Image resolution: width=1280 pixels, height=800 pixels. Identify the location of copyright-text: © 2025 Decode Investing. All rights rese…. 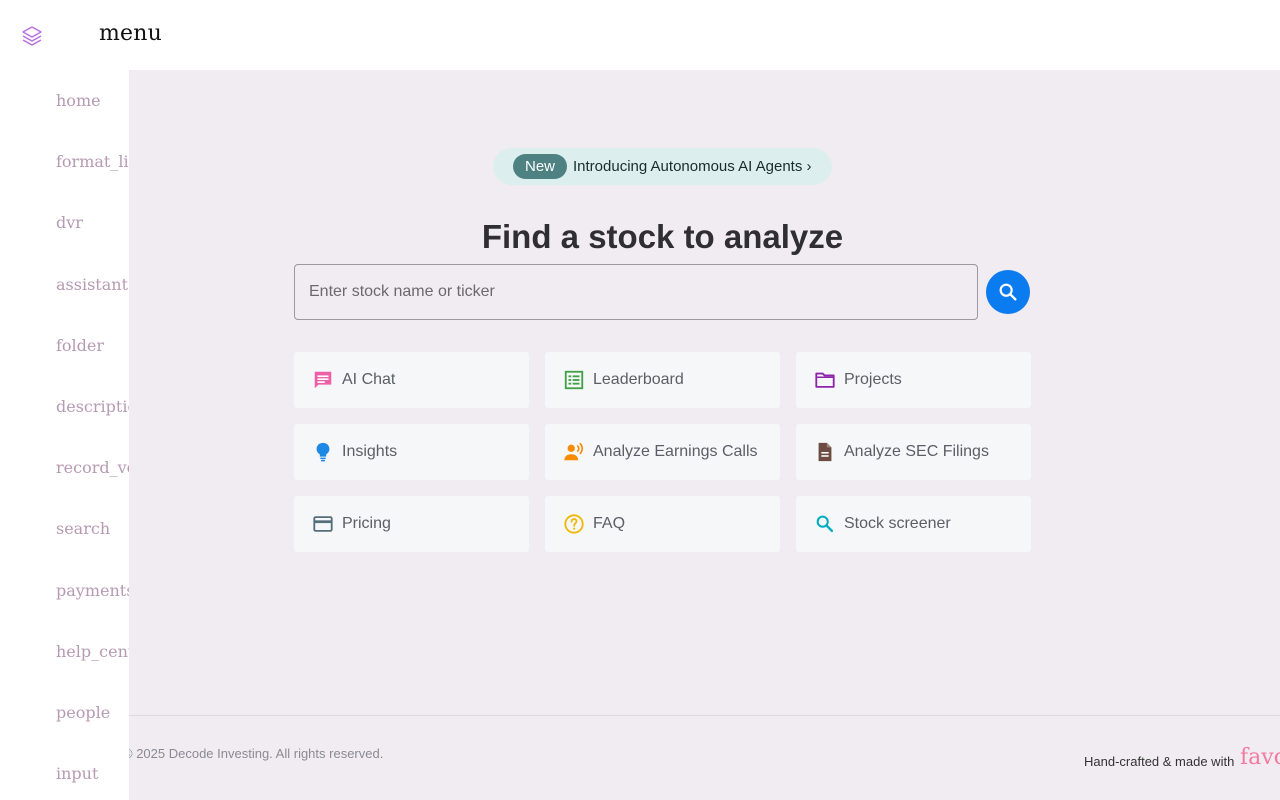
(256, 753).